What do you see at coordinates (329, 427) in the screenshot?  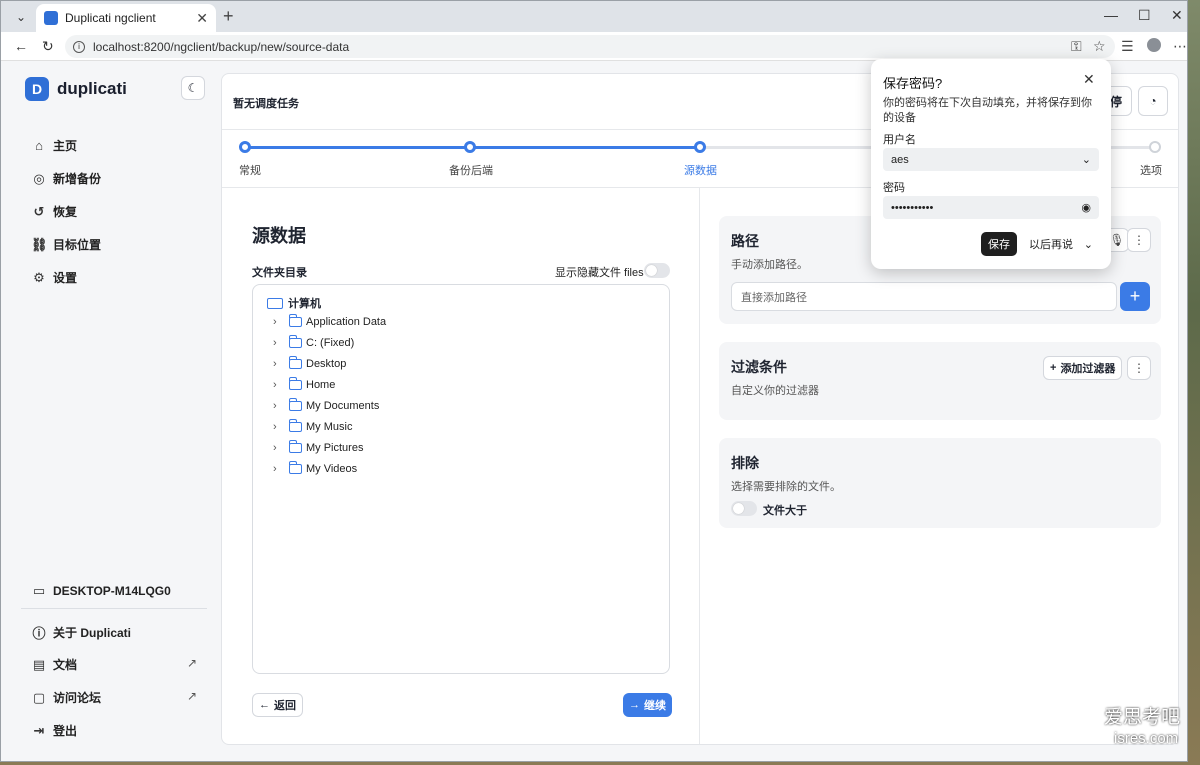 I see `tree-item-label: My Music` at bounding box center [329, 427].